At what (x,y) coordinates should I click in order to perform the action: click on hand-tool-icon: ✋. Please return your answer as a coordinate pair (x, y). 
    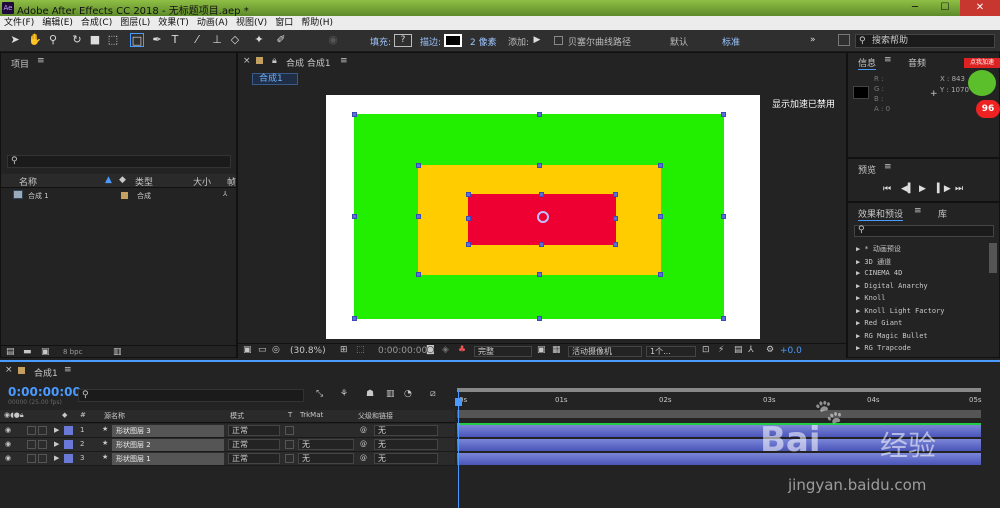
    Looking at the image, I should click on (35, 40).